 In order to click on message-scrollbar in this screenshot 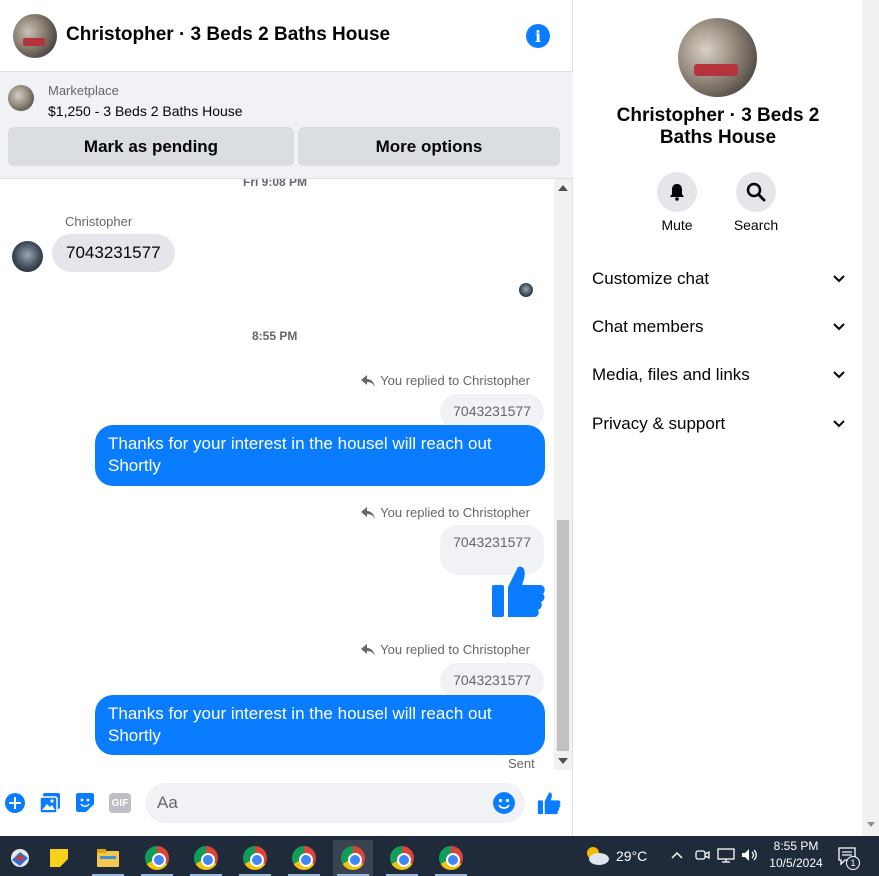, I will do `click(563, 474)`.